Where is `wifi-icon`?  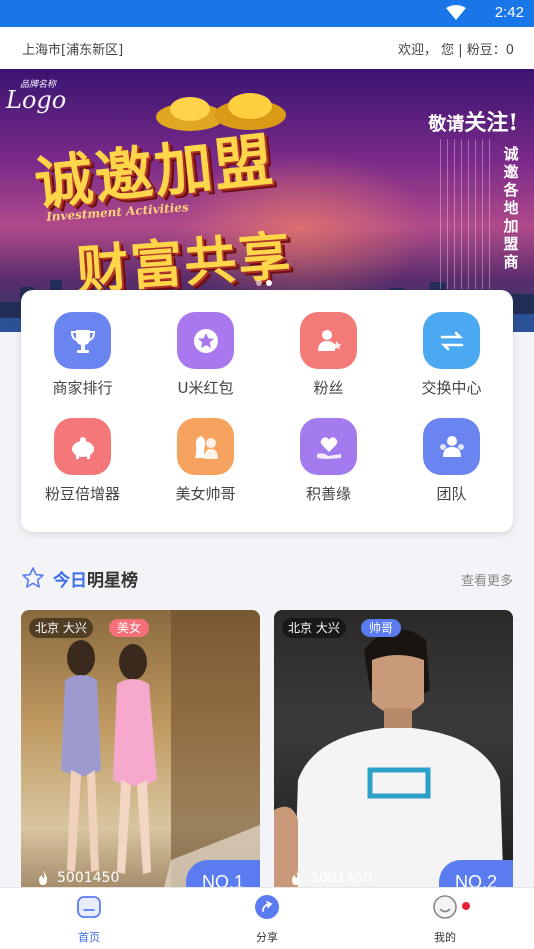 wifi-icon is located at coordinates (456, 12).